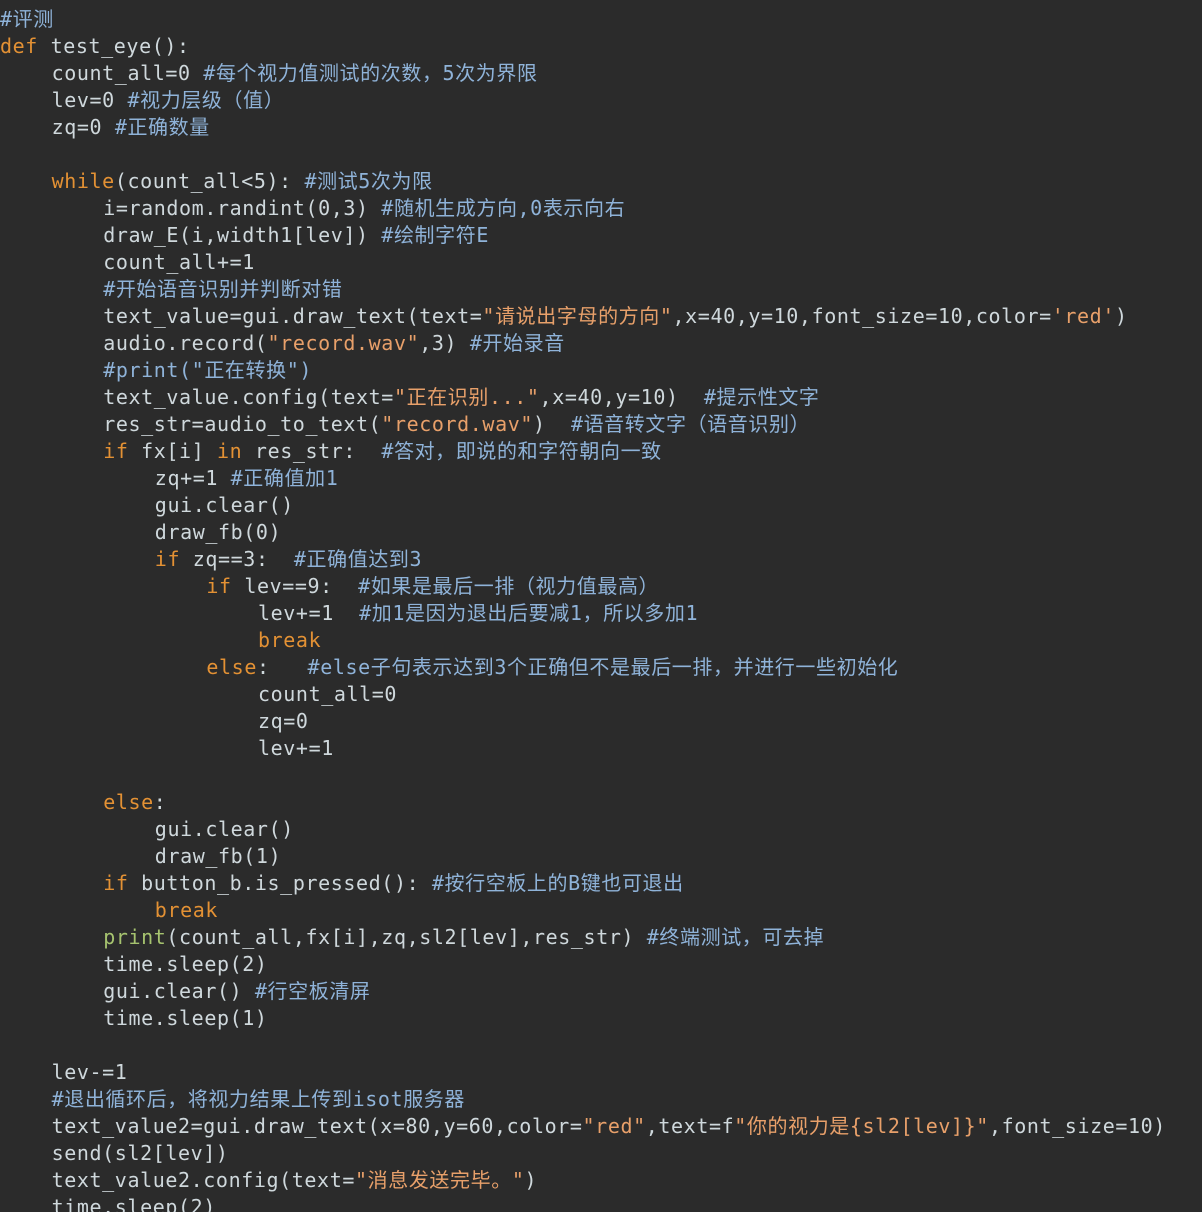 Image resolution: width=1202 pixels, height=1212 pixels. I want to click on code-line: #评测, so click(27, 19).